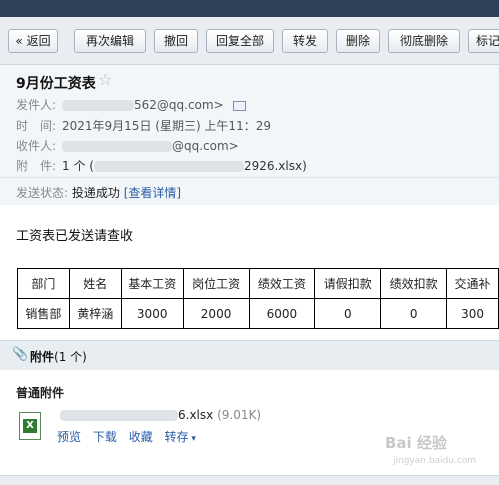  What do you see at coordinates (95, 283) in the screenshot?
I see `table-header-cell: 姓名` at bounding box center [95, 283].